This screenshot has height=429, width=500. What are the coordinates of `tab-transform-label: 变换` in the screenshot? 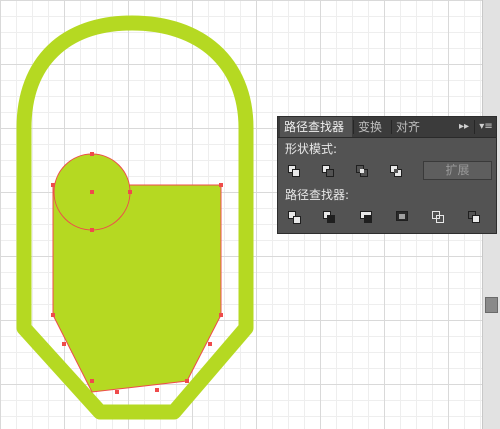 It's located at (370, 127).